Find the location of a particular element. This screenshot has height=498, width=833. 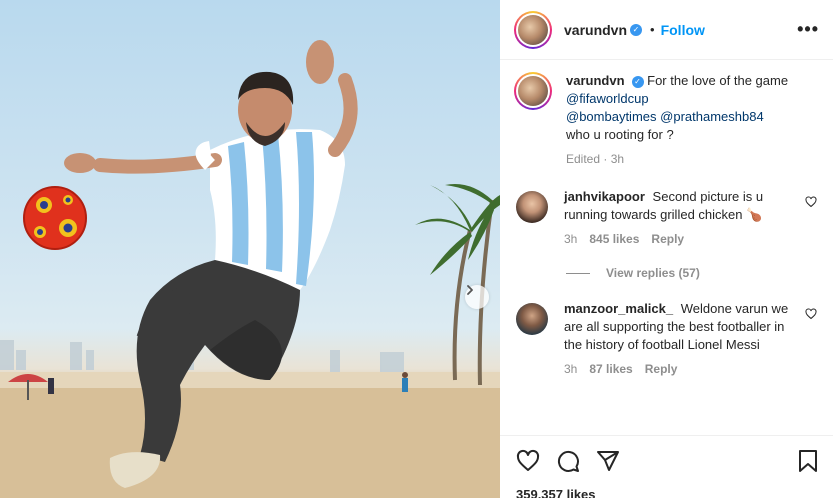

mention-link: @prathameshb84 is located at coordinates (712, 116).